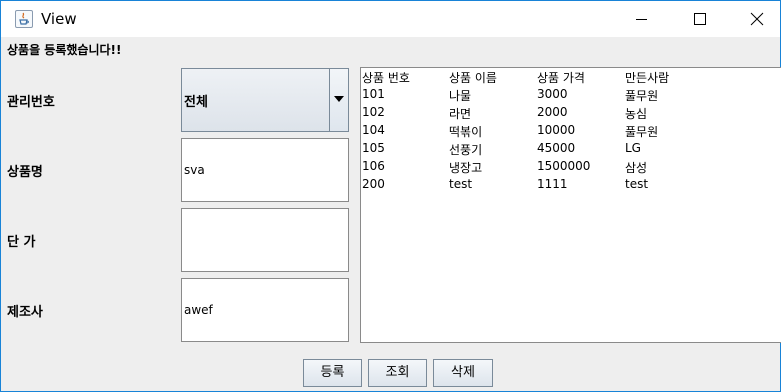 This screenshot has height=392, width=781. Describe the element at coordinates (25, 172) in the screenshot. I see `name-label: 상품명` at that location.